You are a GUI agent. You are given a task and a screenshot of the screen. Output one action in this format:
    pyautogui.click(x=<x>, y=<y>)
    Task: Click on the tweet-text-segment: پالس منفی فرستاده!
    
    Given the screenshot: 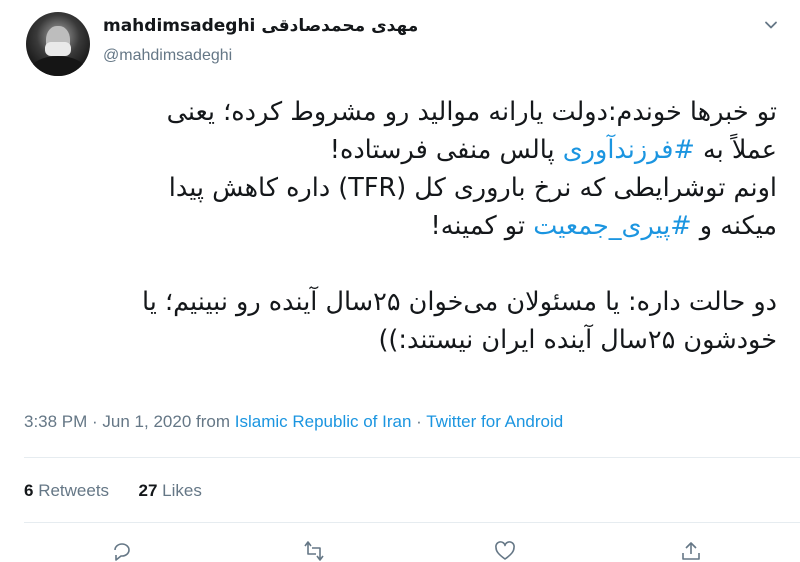 What is the action you would take?
    pyautogui.click(x=446, y=150)
    